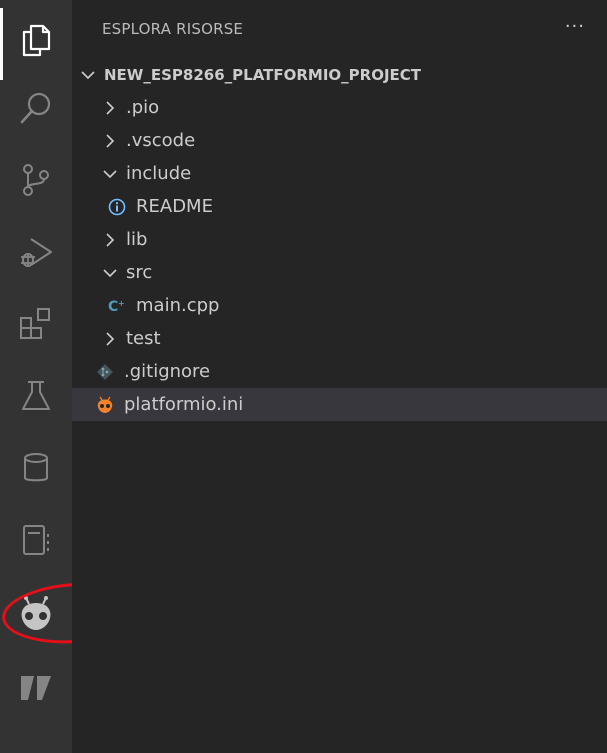 Image resolution: width=607 pixels, height=753 pixels. I want to click on tree-item-gitignore: .gitignore, so click(339, 371).